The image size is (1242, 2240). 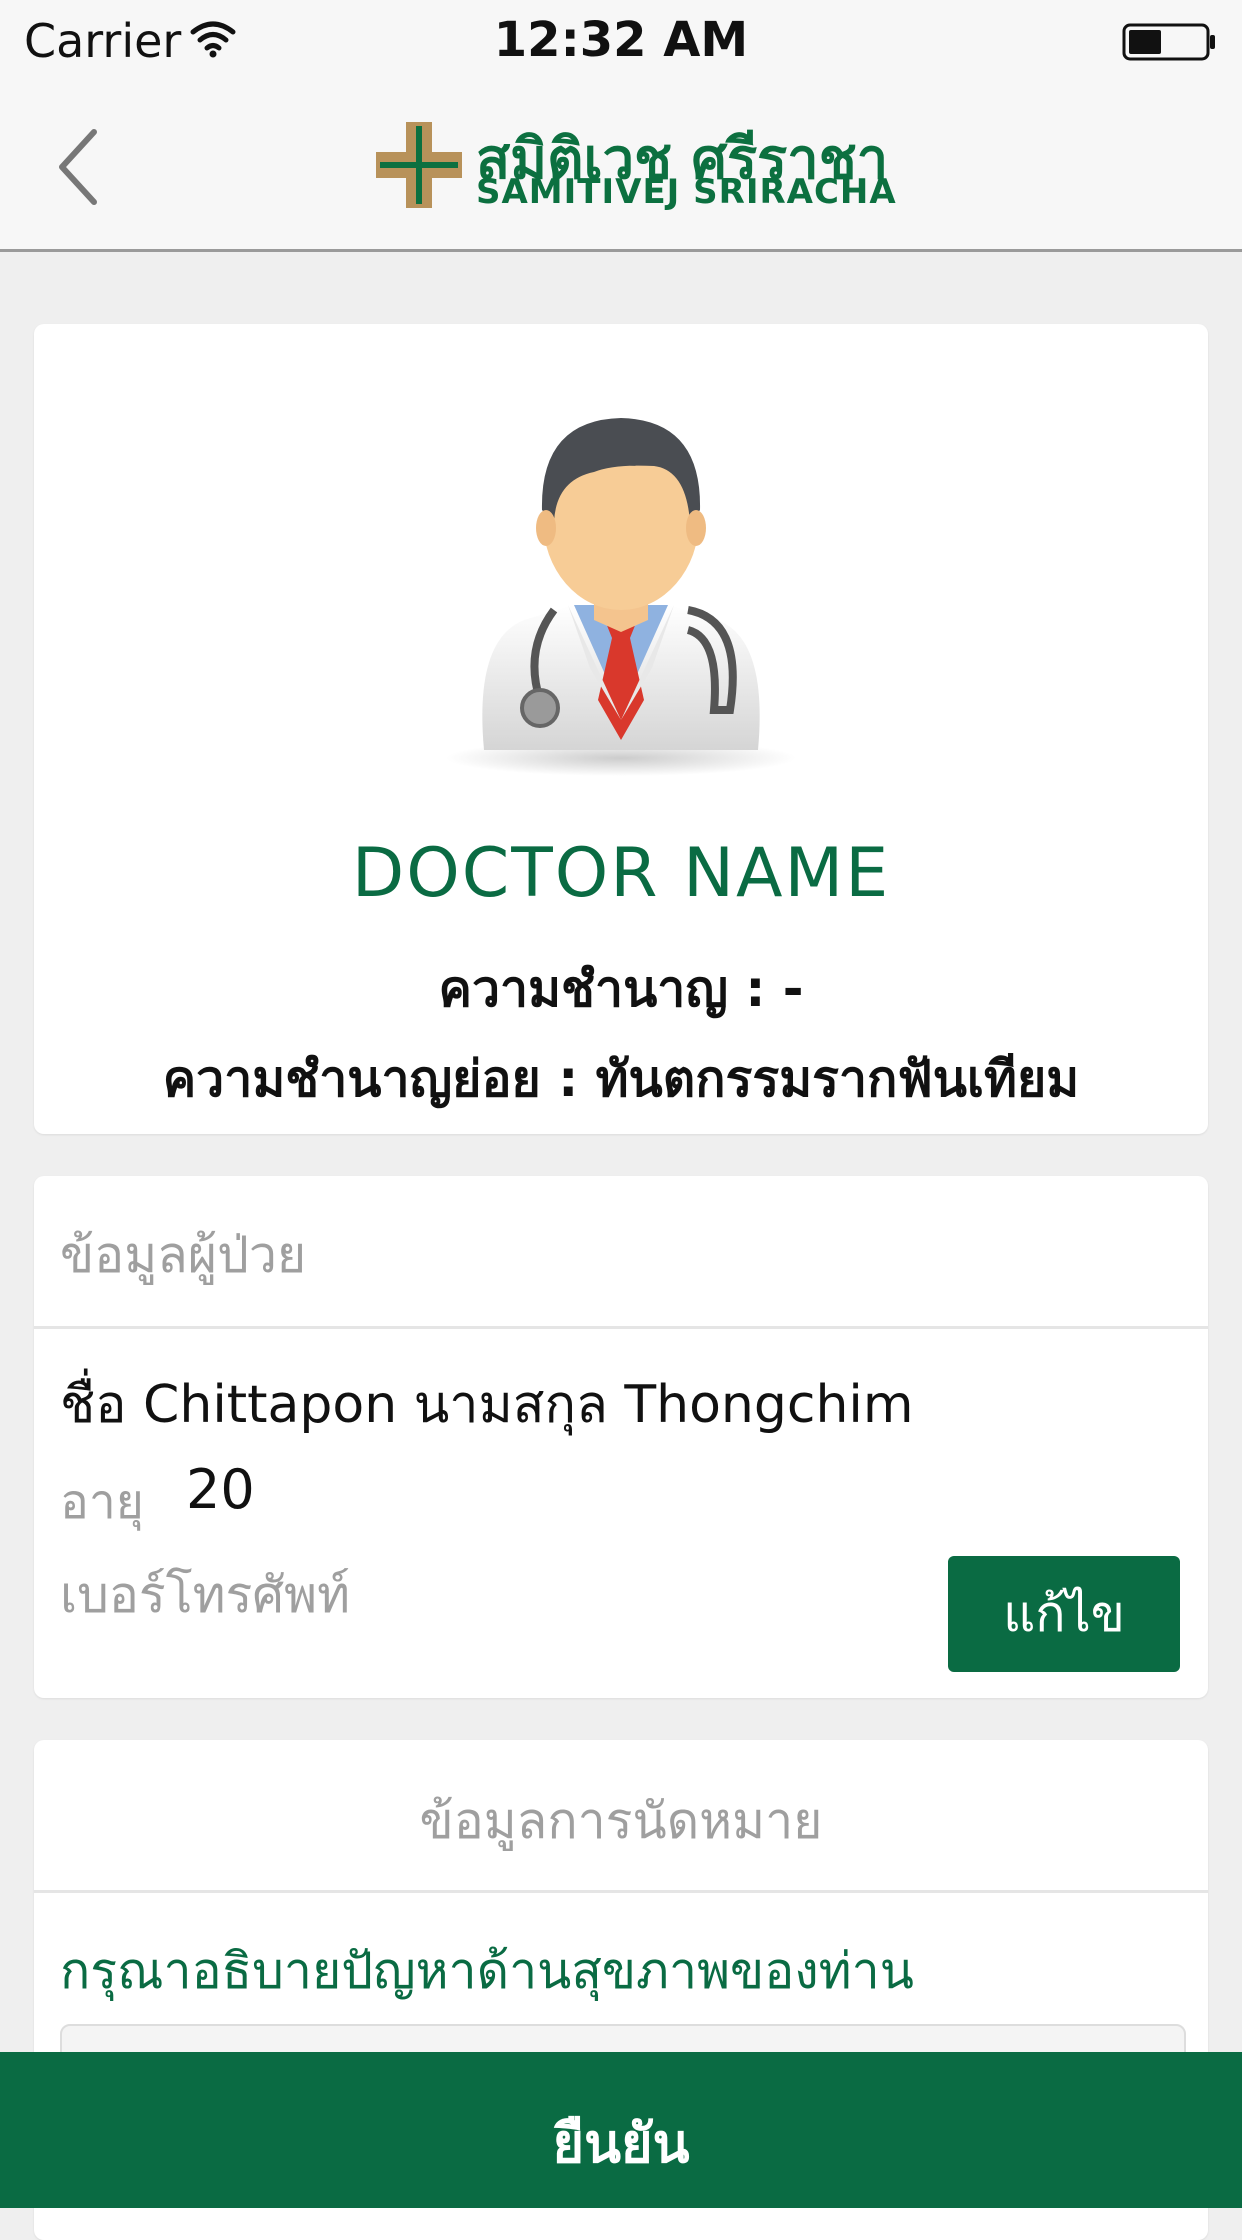 I want to click on navigation-bar: สมิติเวช ศรีราชา SAMITIVEJ SRIRACHA, so click(x=621, y=168).